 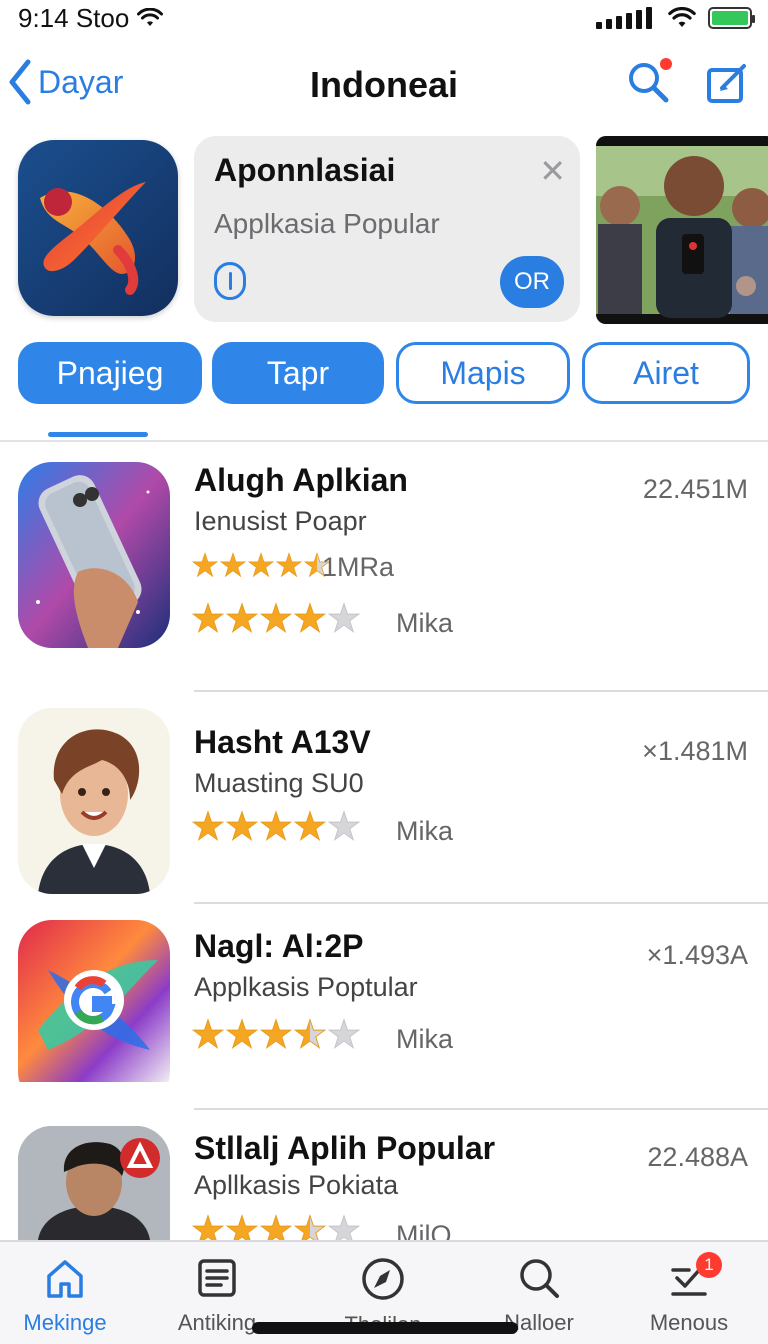 I want to click on featured-card-subtitle: Applkasia Popular, so click(x=327, y=223).